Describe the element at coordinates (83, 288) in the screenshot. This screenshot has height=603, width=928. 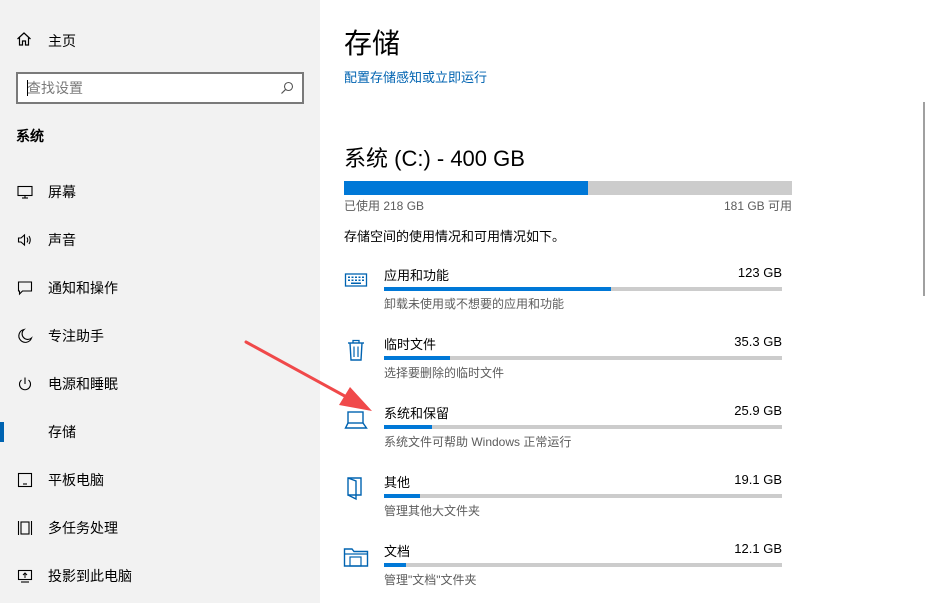
I see `sidebar-item-label: 通知和操作` at that location.